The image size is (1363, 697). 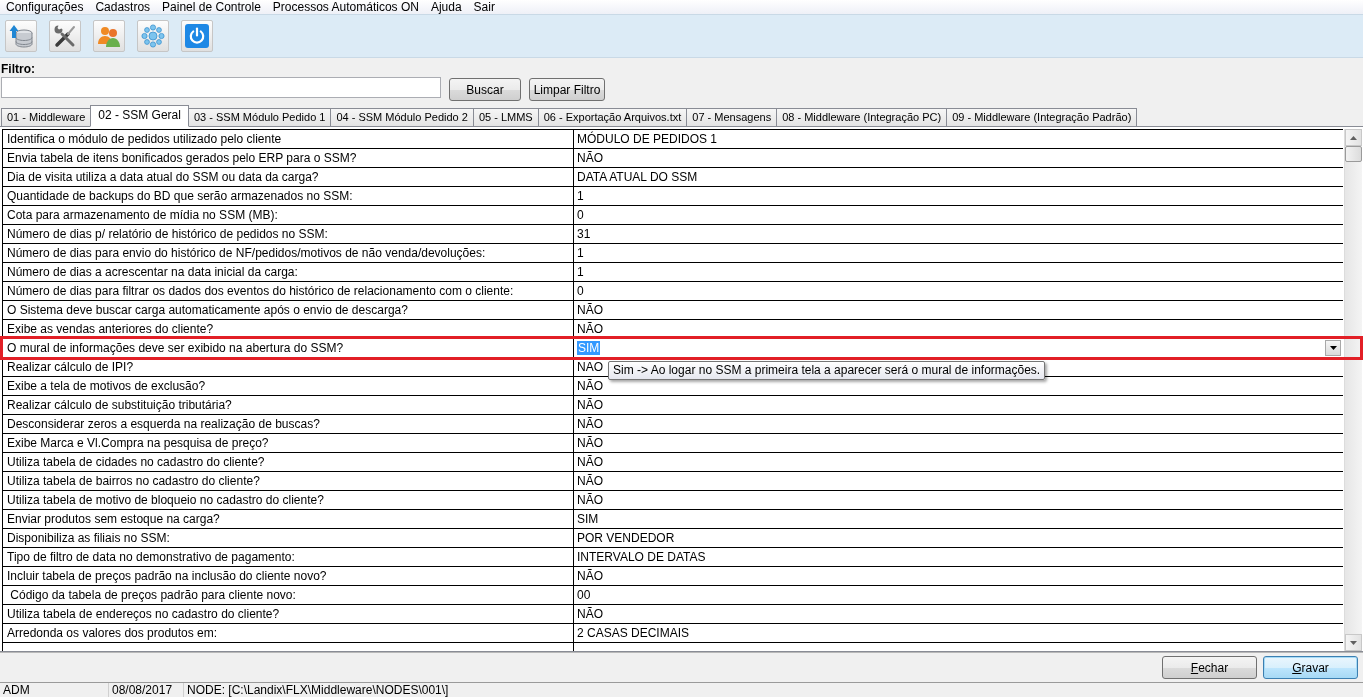 I want to click on filter-input-field, so click(x=221, y=87).